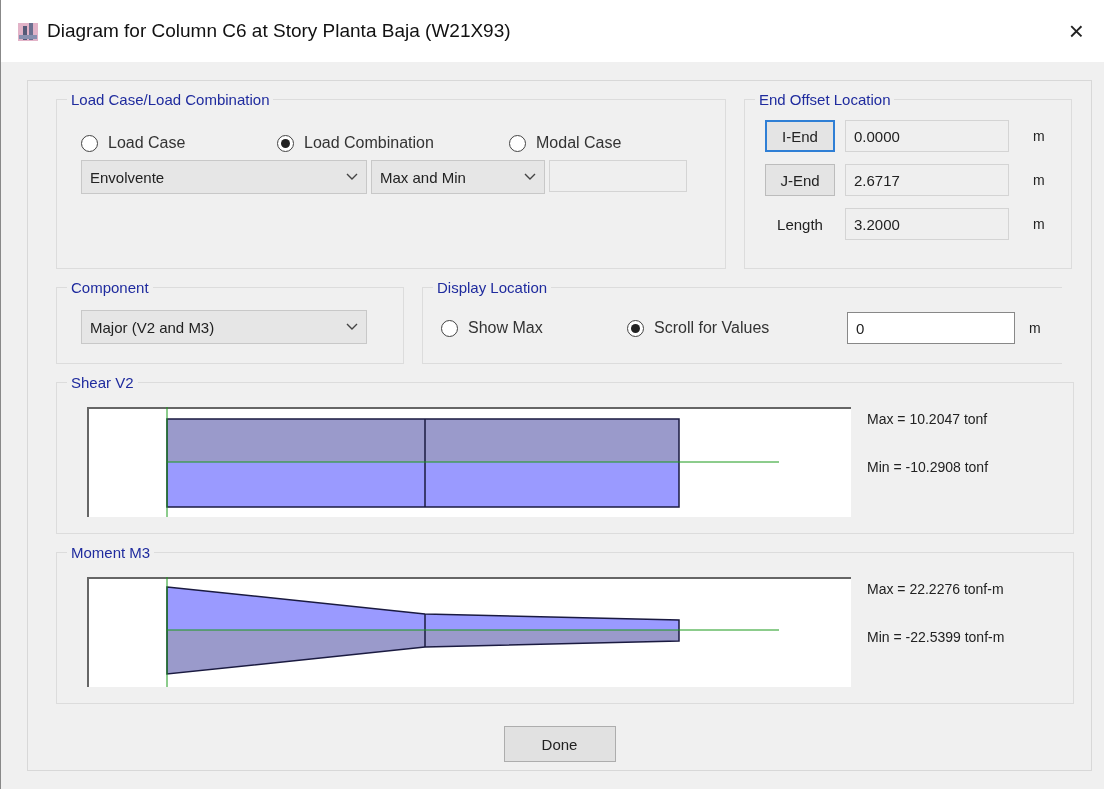  What do you see at coordinates (458, 177) in the screenshot?
I see `result-type-dropdown: Max and Min` at bounding box center [458, 177].